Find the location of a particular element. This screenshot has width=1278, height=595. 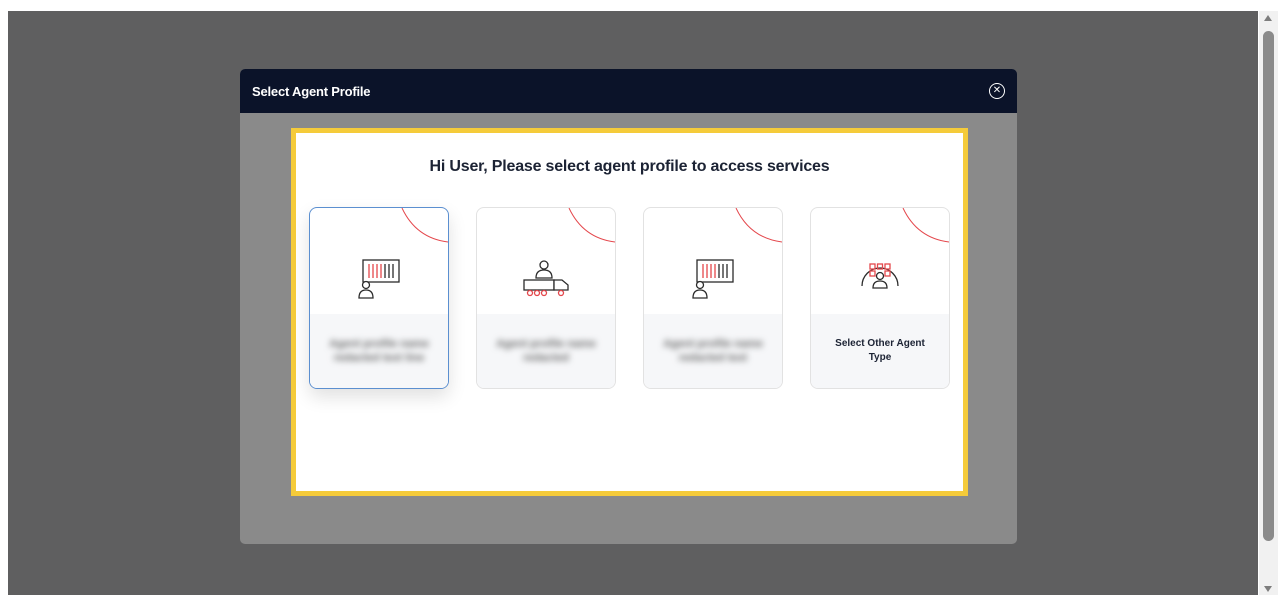

agent-card-footer: Agent profile name redacted is located at coordinates (546, 351).